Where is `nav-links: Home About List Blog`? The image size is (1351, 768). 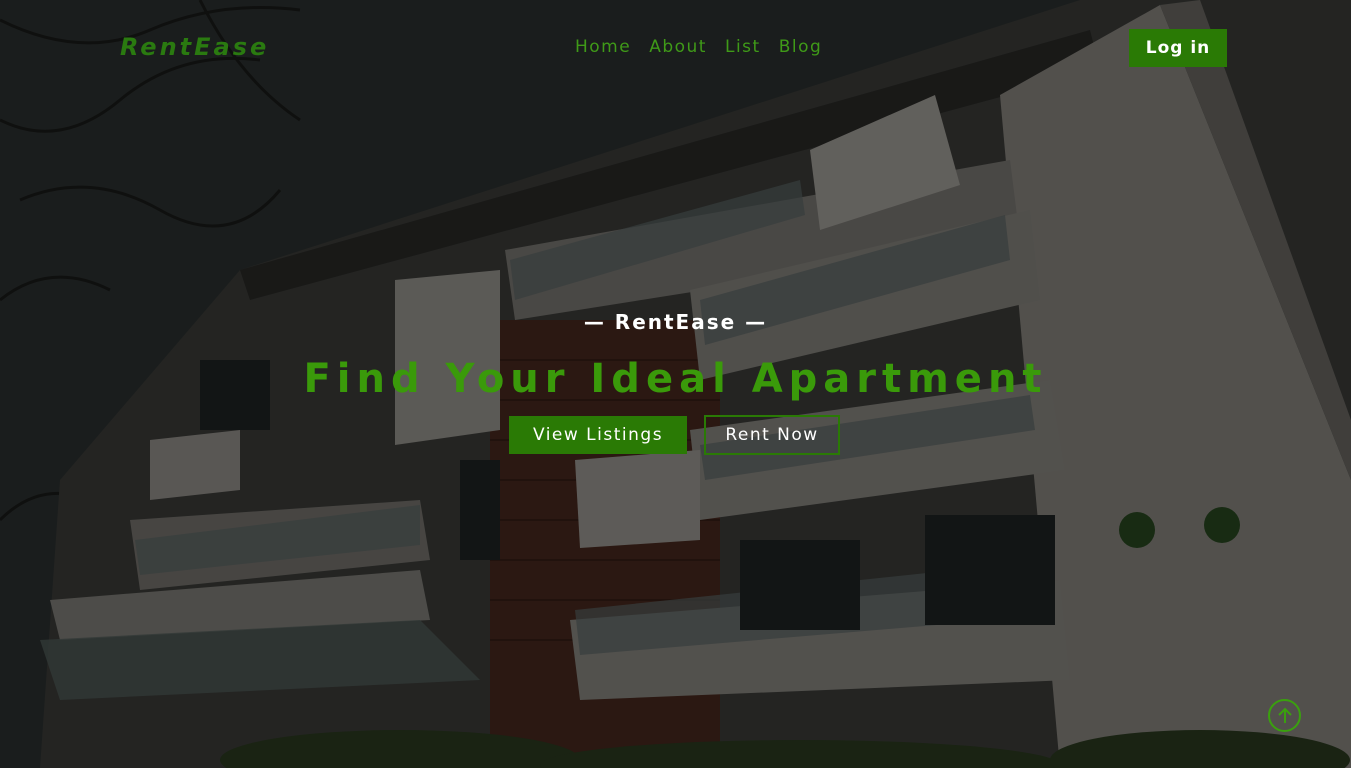 nav-links: Home About List Blog is located at coordinates (698, 47).